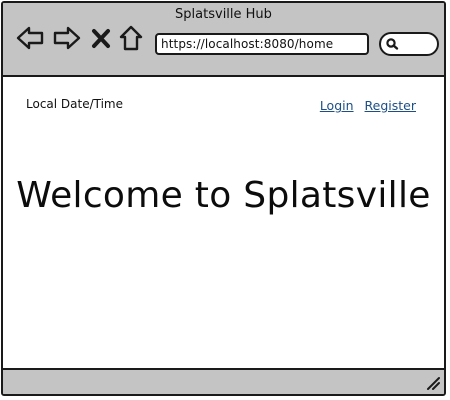  Describe the element at coordinates (364, 105) in the screenshot. I see `auth-links: Login Register` at that location.